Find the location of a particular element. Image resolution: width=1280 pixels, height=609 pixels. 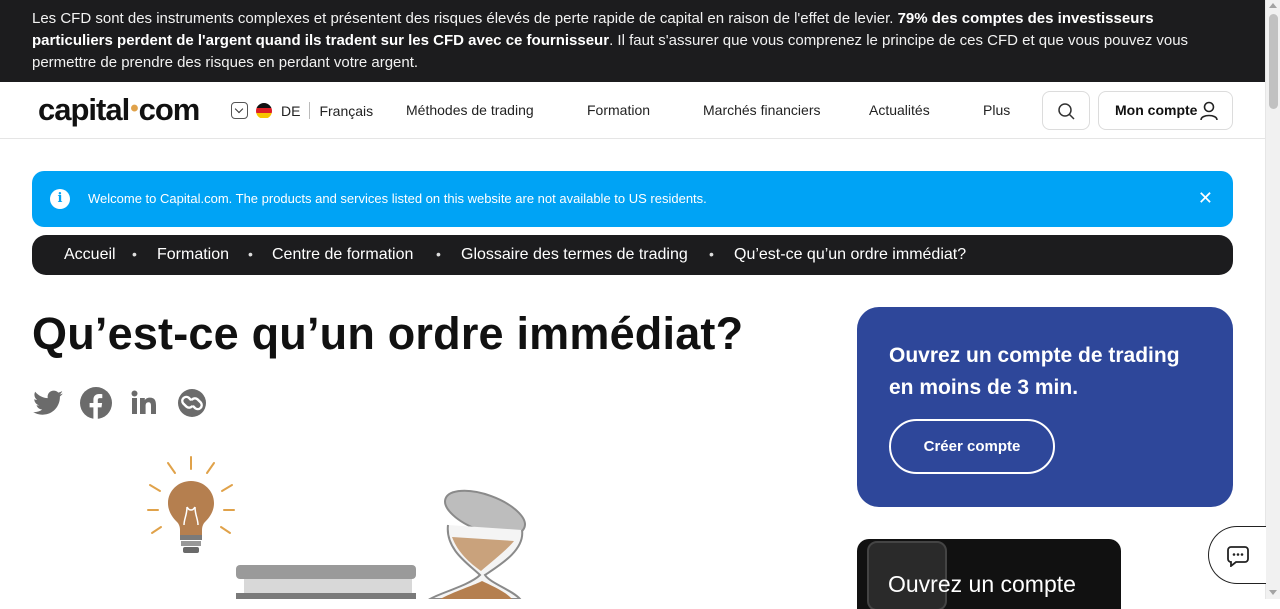

chat-button is located at coordinates (1237, 555).